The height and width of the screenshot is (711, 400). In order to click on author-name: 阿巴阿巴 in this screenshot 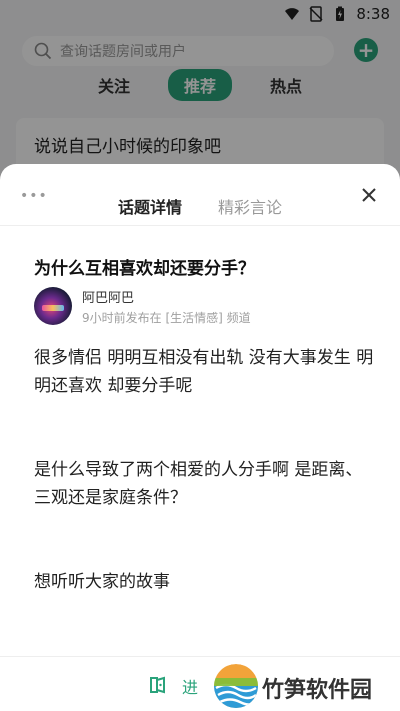, I will do `click(166, 296)`.